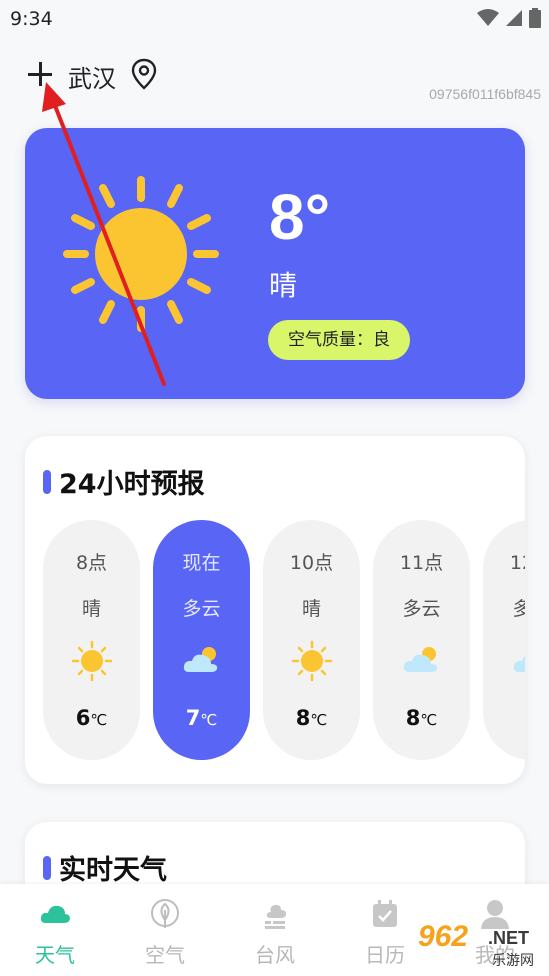 This screenshot has width=549, height=976. Describe the element at coordinates (514, 18) in the screenshot. I see `signal-icon` at that location.